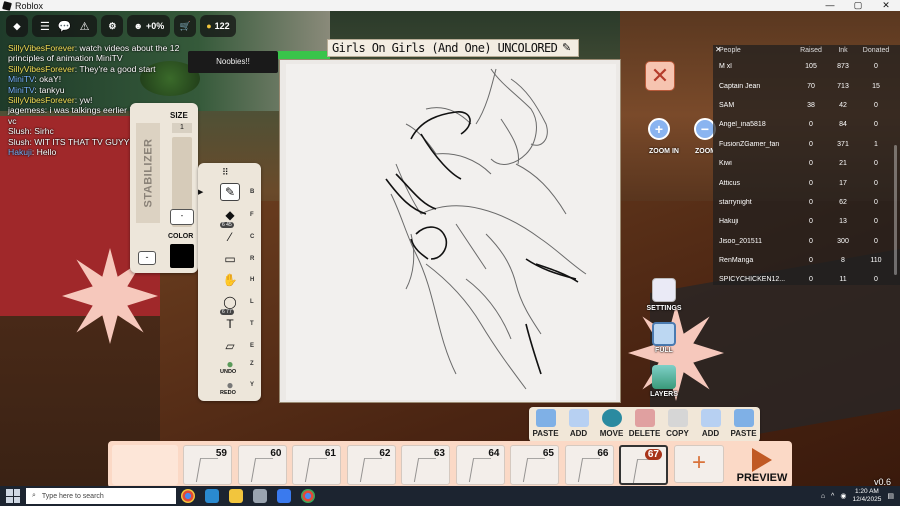  Describe the element at coordinates (148, 173) in the screenshot. I see `stabilizer-toggle: STABILIZER` at that location.